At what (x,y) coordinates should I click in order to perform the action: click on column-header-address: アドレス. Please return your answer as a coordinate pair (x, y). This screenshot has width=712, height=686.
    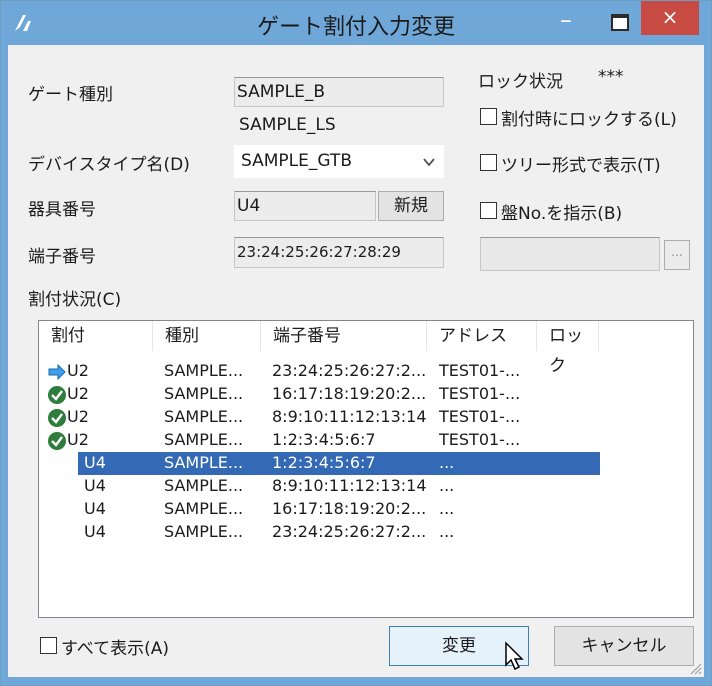
    Looking at the image, I should click on (482, 336).